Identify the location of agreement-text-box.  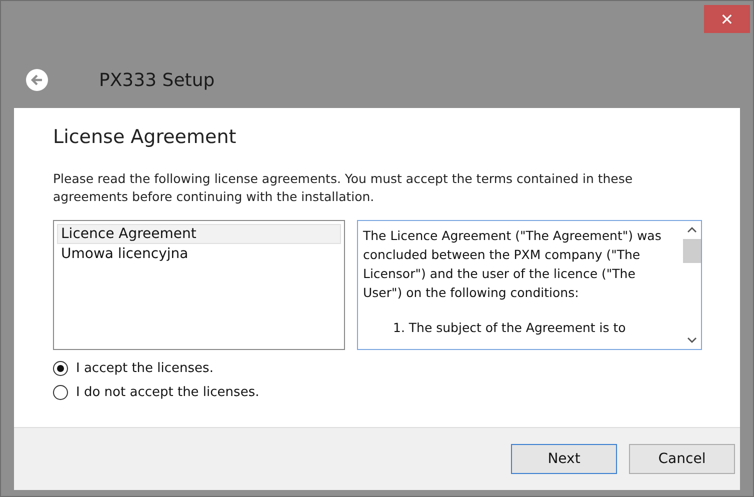
(529, 285).